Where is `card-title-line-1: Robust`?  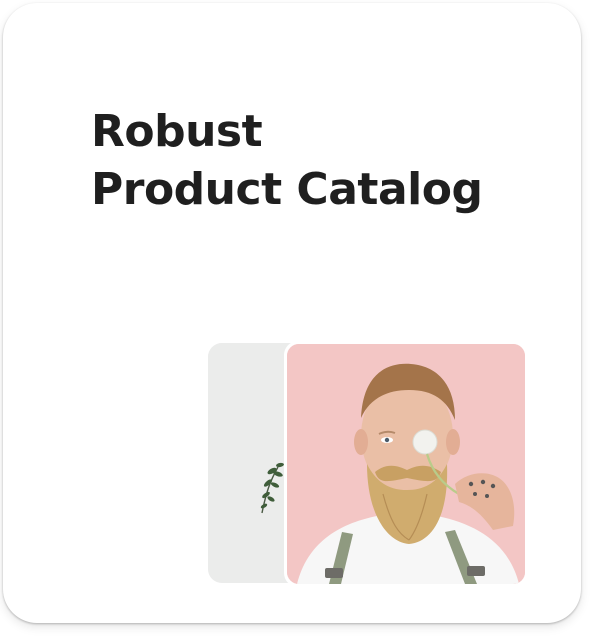 card-title-line-1: Robust is located at coordinates (177, 131).